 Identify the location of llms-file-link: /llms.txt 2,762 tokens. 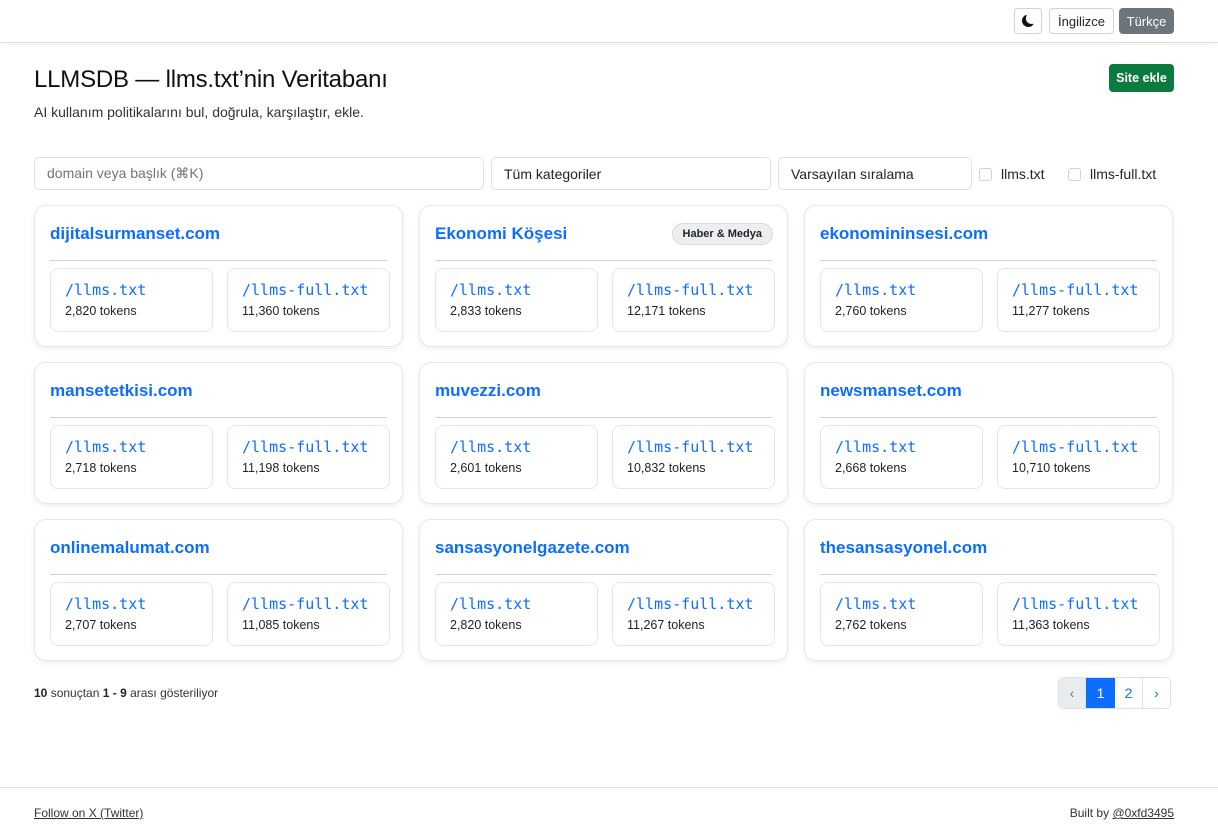
(901, 614).